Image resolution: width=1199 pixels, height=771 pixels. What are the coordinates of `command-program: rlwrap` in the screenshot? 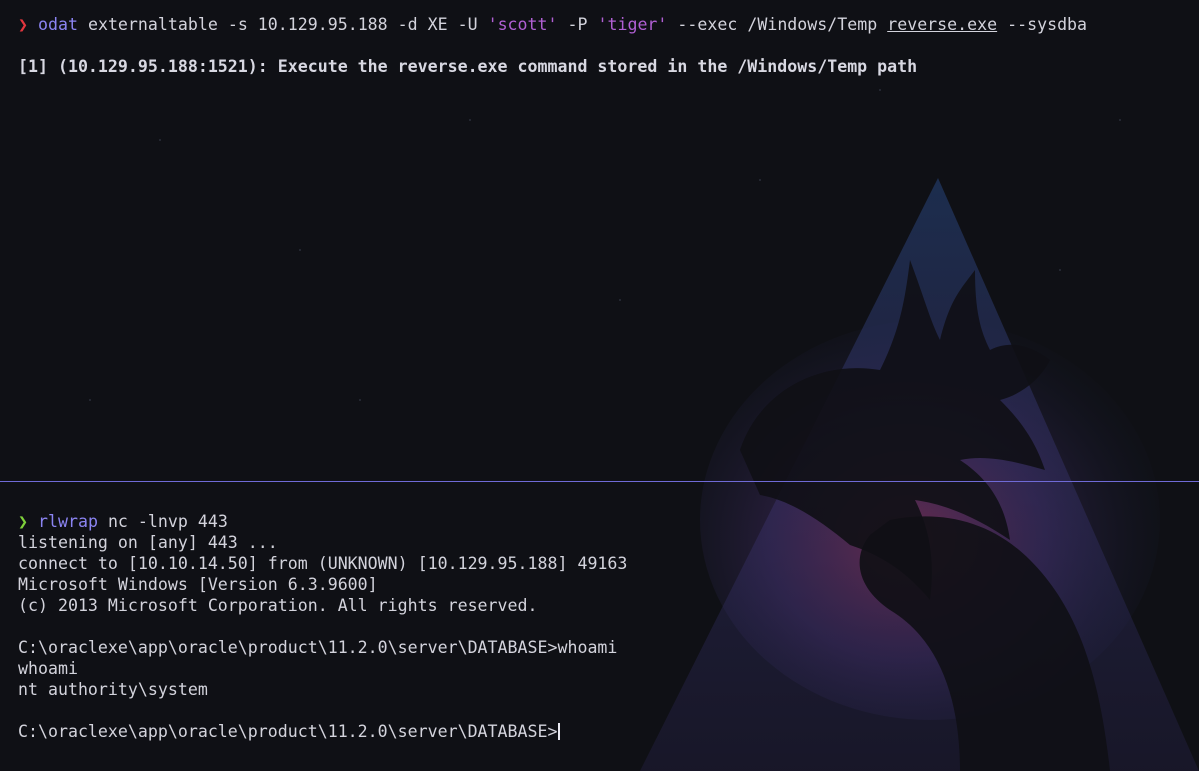 It's located at (68, 521).